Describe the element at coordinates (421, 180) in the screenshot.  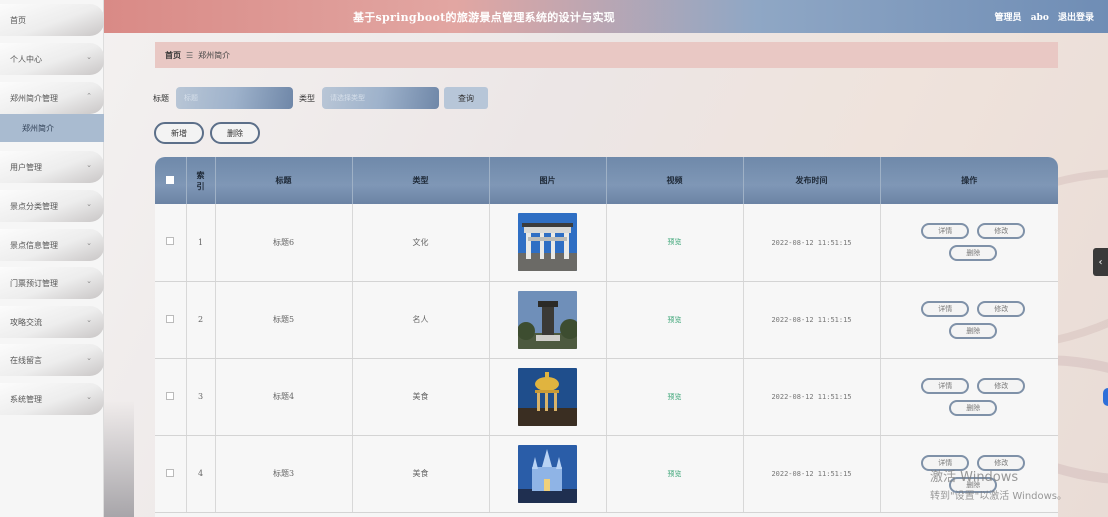
I see `column-header-type: 类型` at that location.